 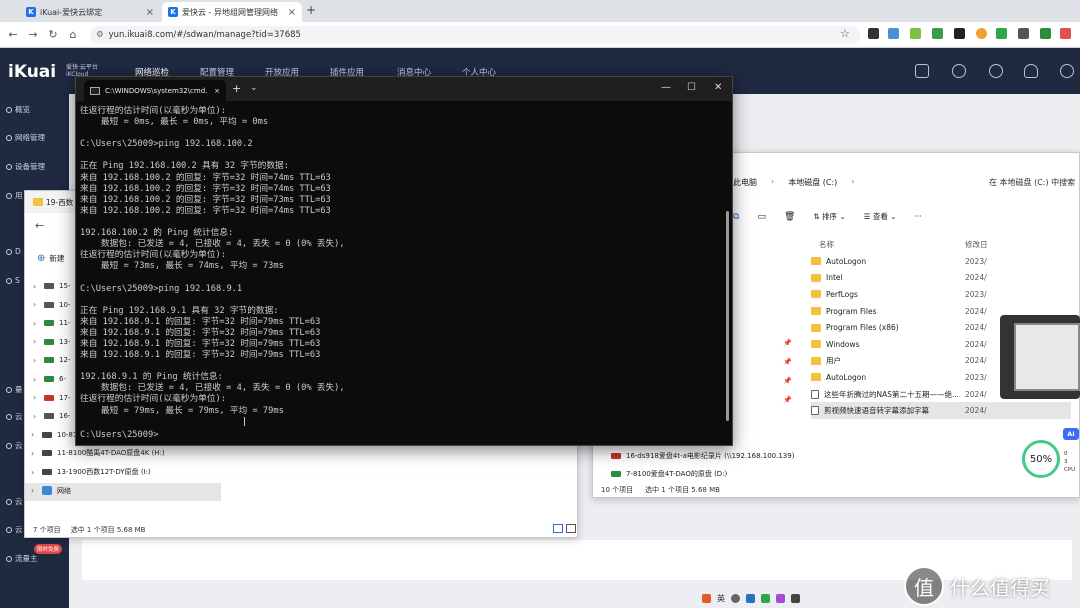 What do you see at coordinates (13, 280) in the screenshot?
I see `sidebar-item-6: S` at bounding box center [13, 280].